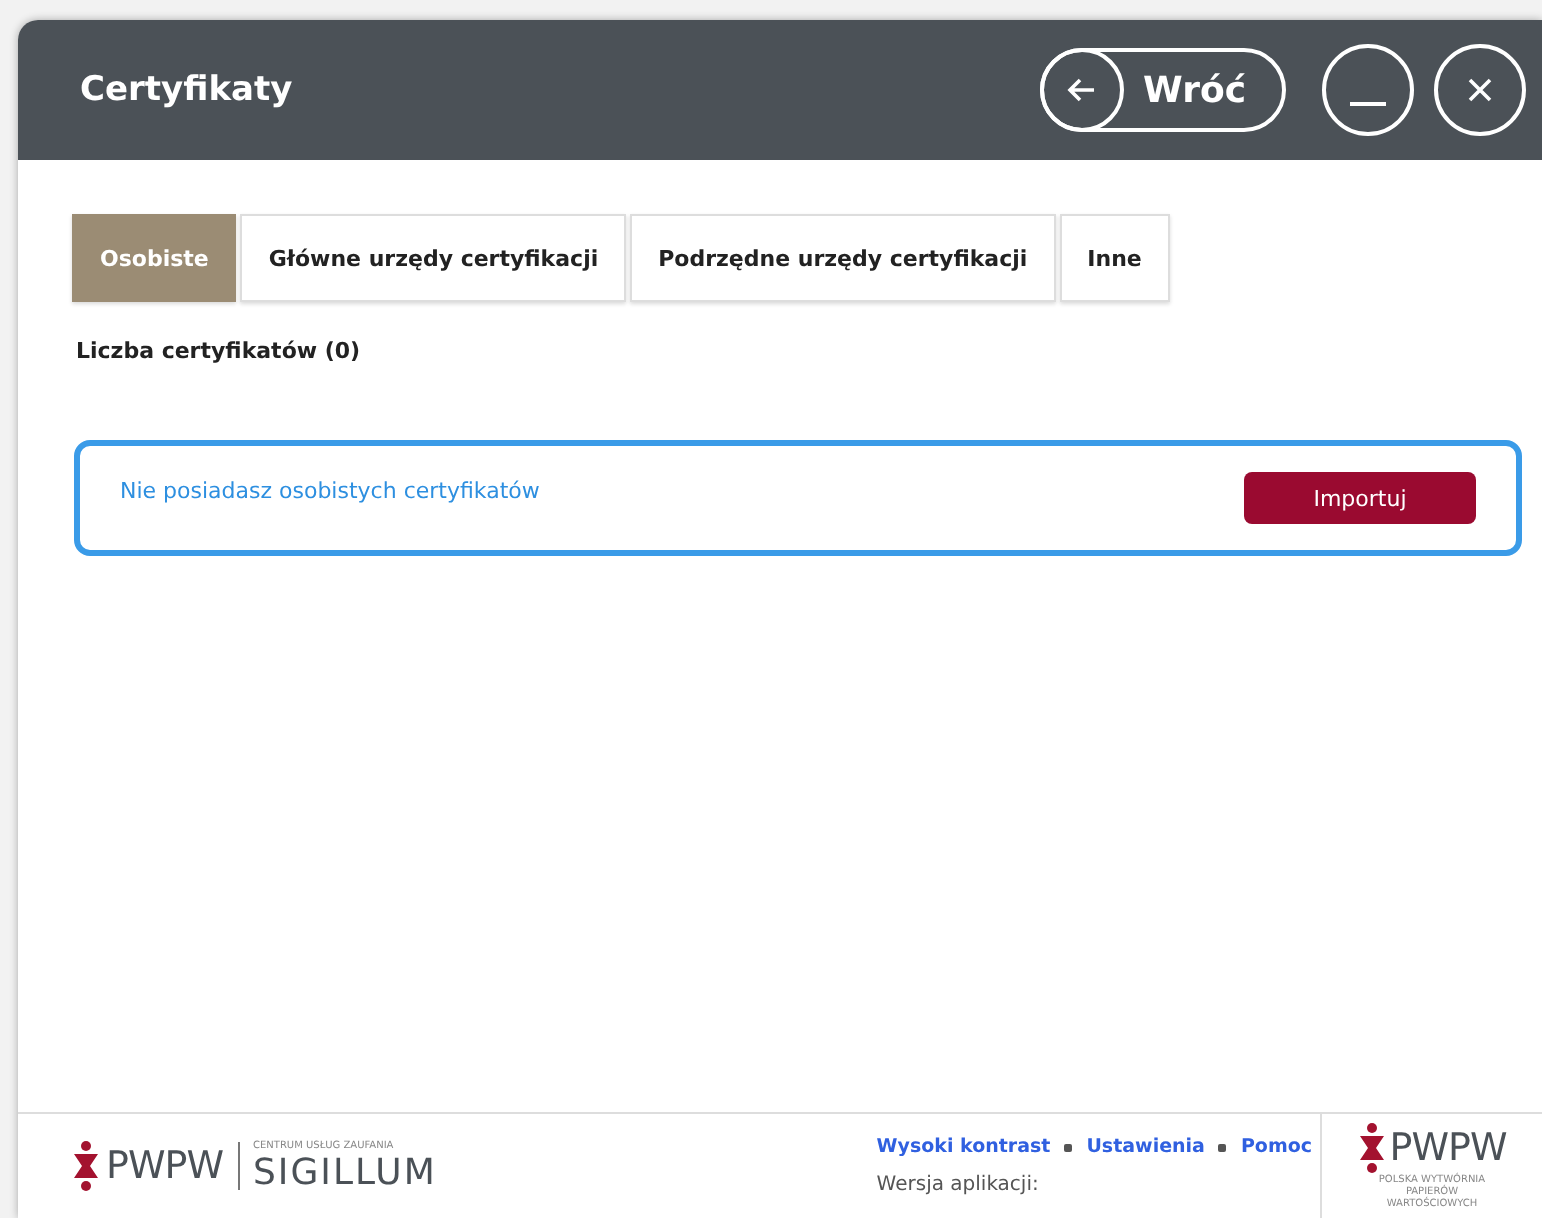  I want to click on close-icon, so click(1480, 90).